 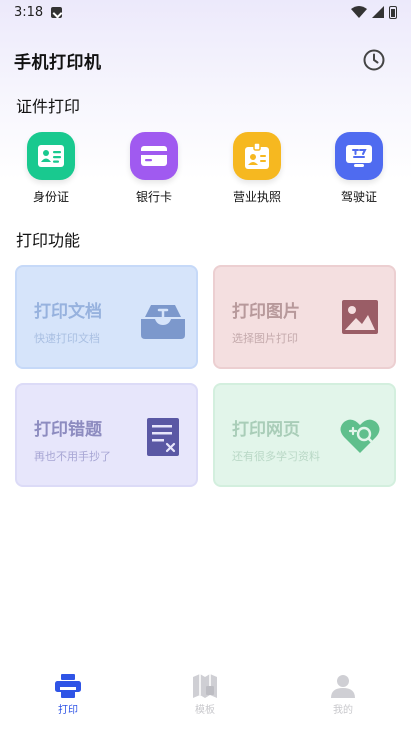 I want to click on tab-template: 模板, so click(x=205, y=695).